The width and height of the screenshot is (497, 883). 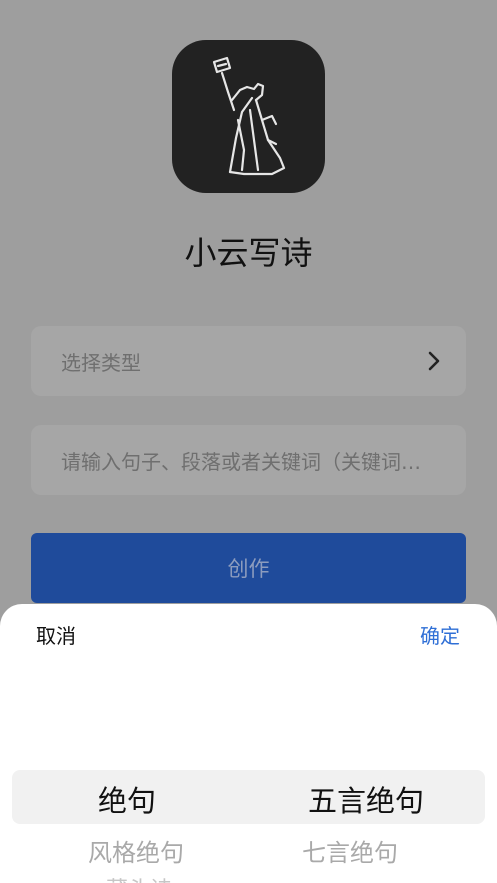 What do you see at coordinates (248, 253) in the screenshot?
I see `app-title: 小云写诗` at bounding box center [248, 253].